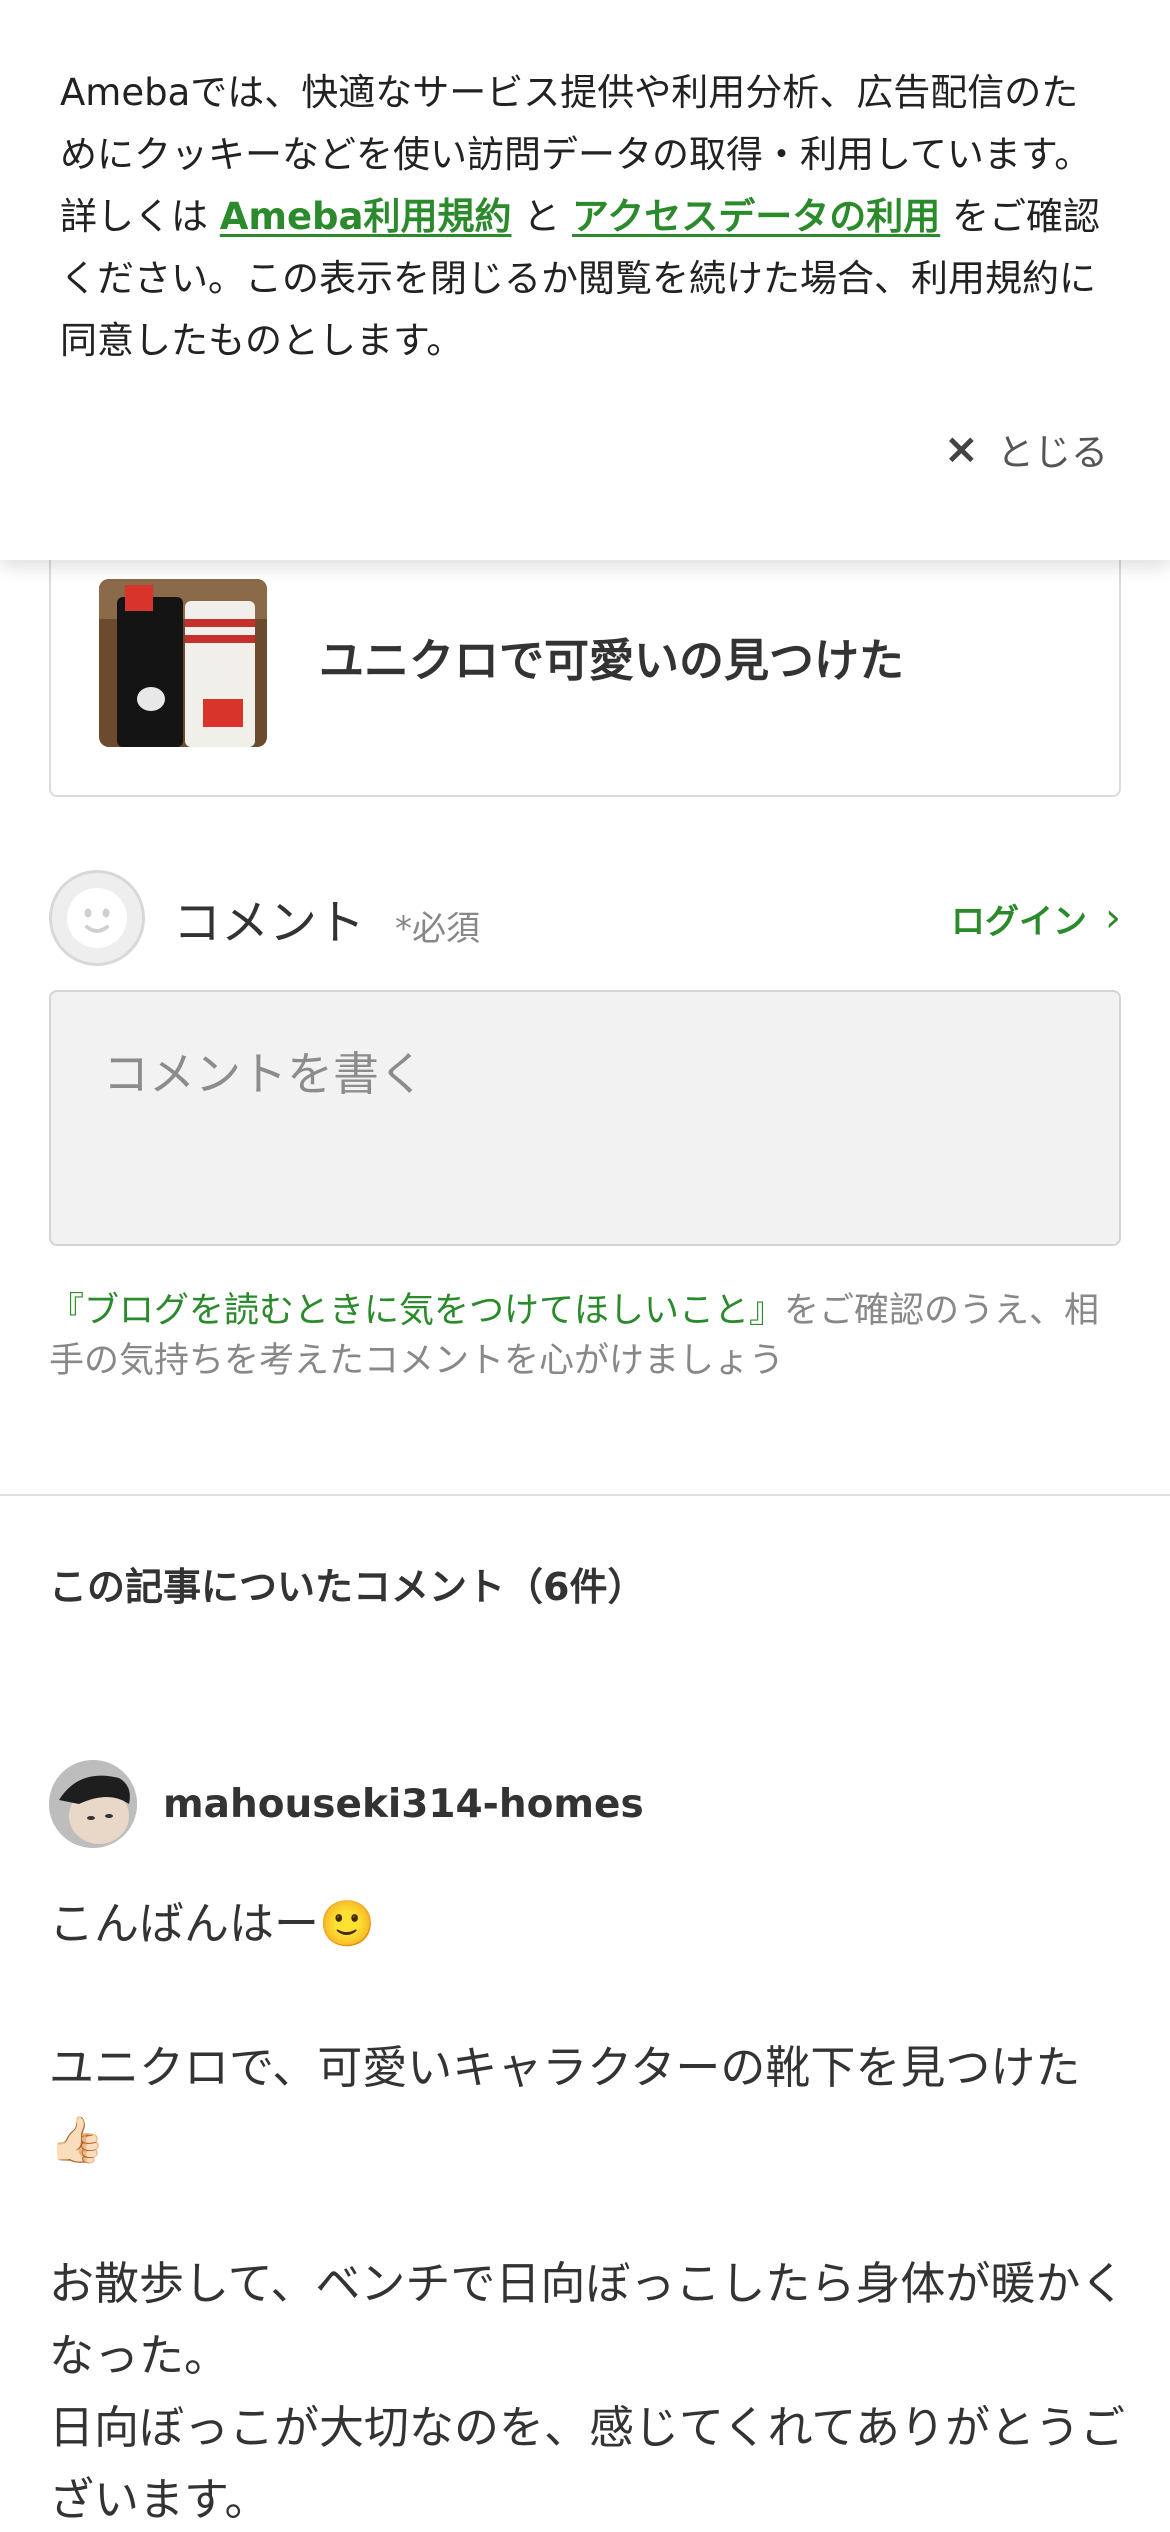 The image size is (1170, 2532). What do you see at coordinates (183, 663) in the screenshot?
I see `article-thumbnail` at bounding box center [183, 663].